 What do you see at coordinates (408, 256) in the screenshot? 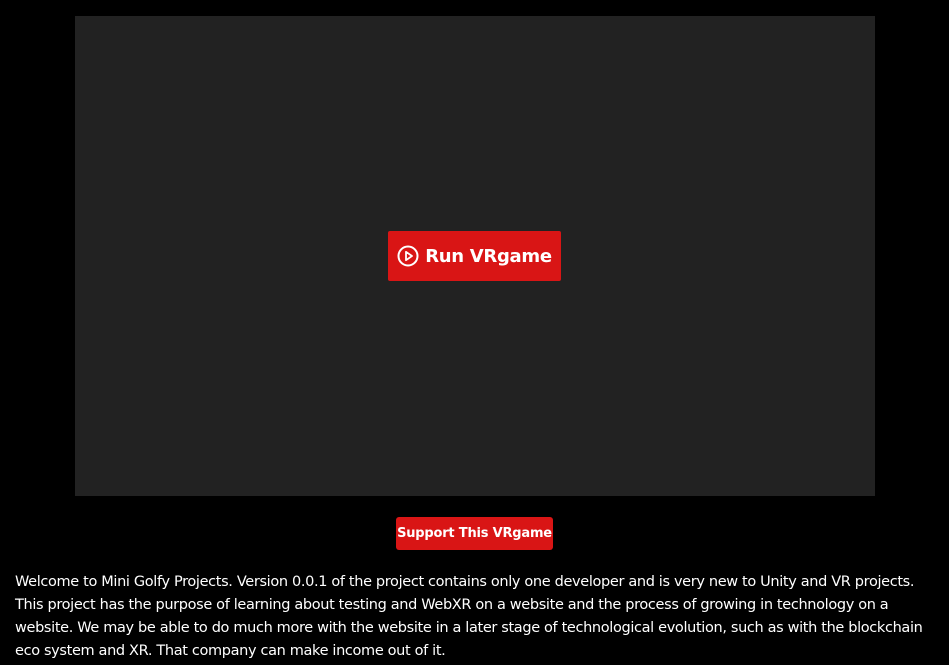
I see `play-circle-icon` at bounding box center [408, 256].